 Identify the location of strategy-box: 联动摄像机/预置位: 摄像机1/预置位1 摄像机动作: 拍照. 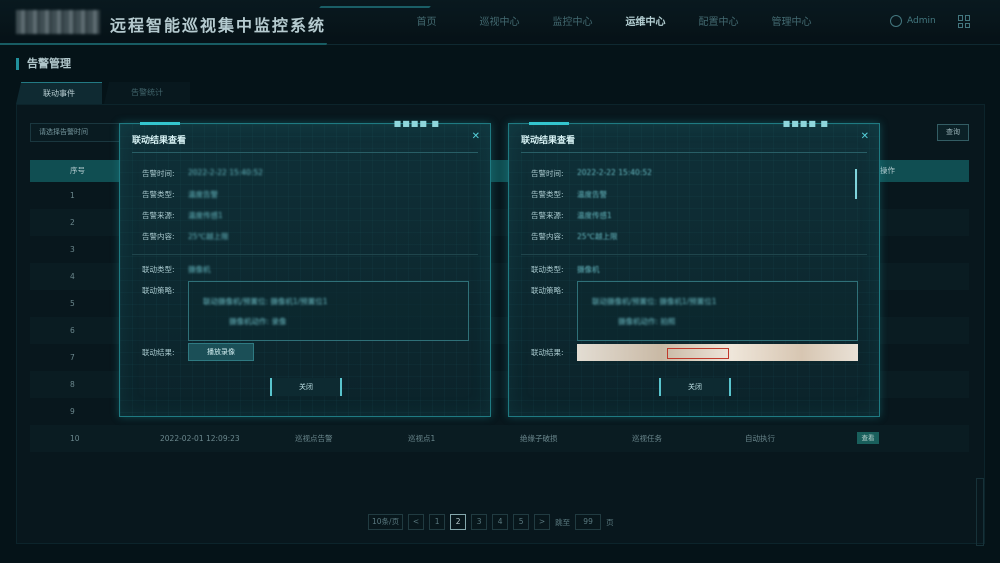
(717, 311).